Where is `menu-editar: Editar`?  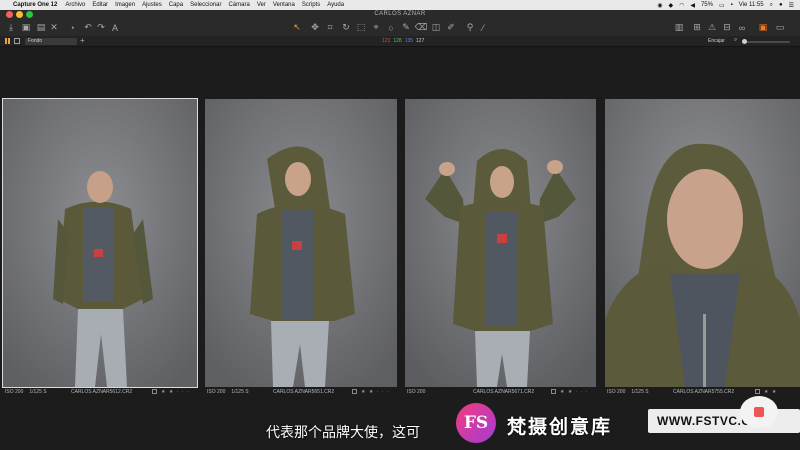 menu-editar: Editar is located at coordinates (100, 5).